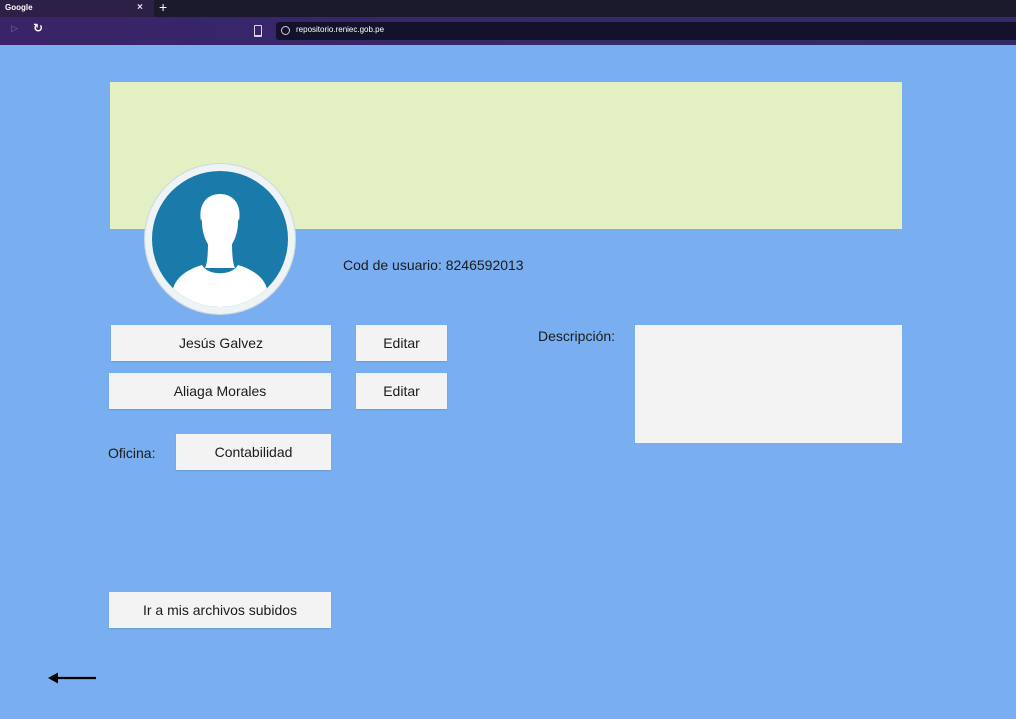 This screenshot has width=1016, height=719. I want to click on avatar, so click(220, 239).